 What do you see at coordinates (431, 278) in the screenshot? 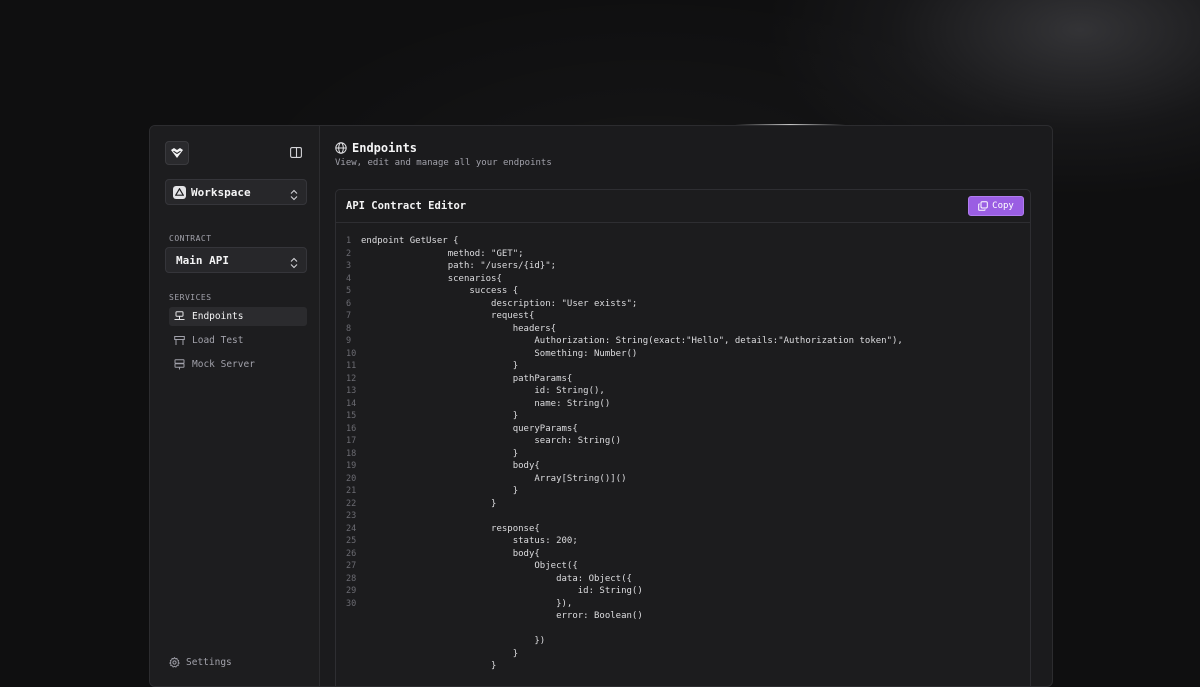
I see `code-text: scenarios{` at bounding box center [431, 278].